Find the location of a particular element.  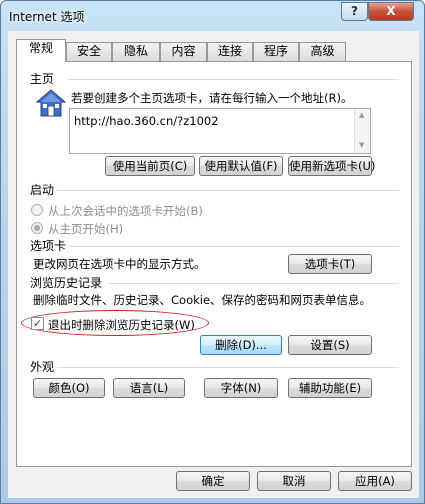

appearance-divider is located at coordinates (228, 367).